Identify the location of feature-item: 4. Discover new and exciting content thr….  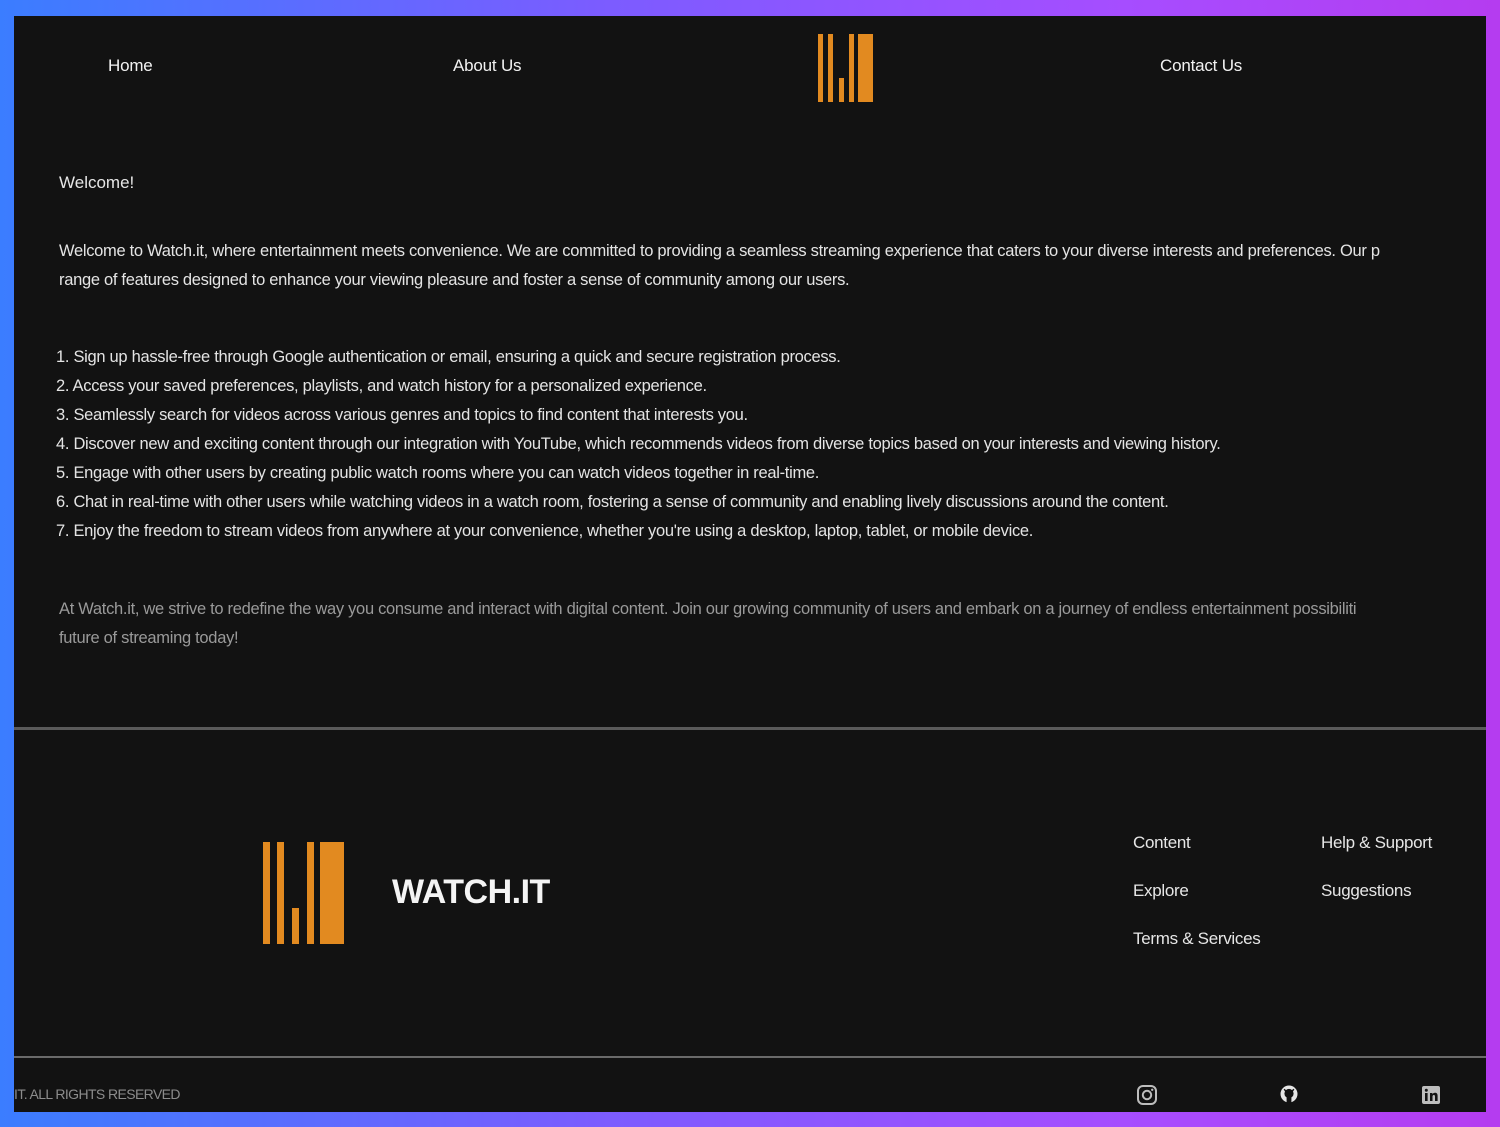
(638, 444).